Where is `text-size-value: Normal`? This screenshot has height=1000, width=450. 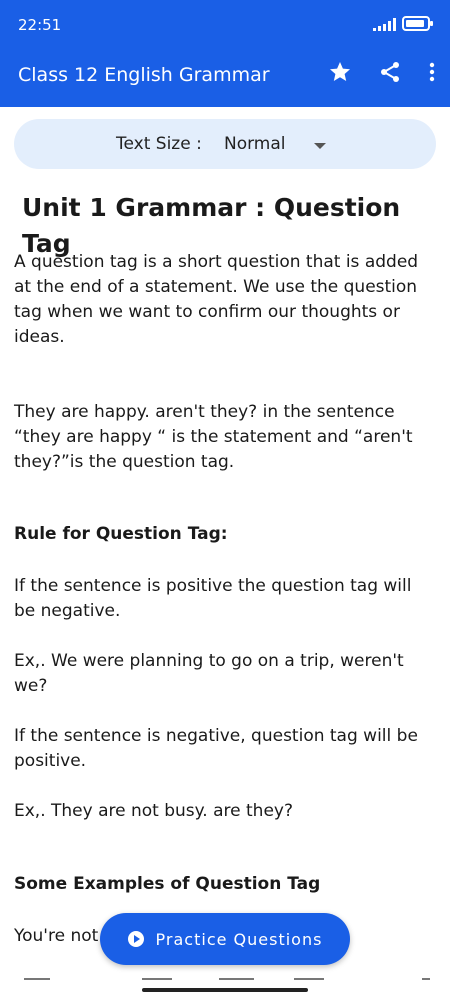
text-size-value: Normal is located at coordinates (255, 144).